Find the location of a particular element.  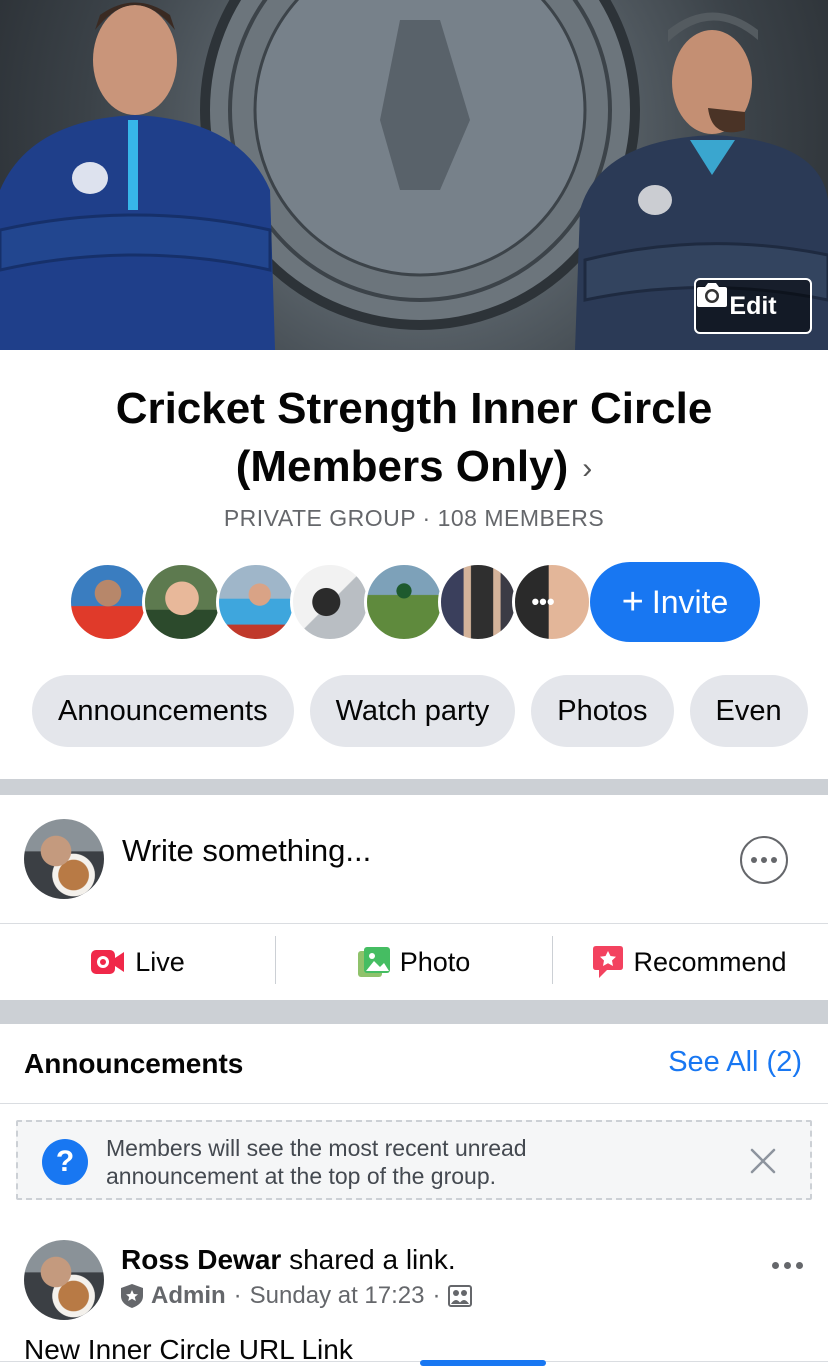

group-title-line-2: (Members Only) › is located at coordinates (414, 468).